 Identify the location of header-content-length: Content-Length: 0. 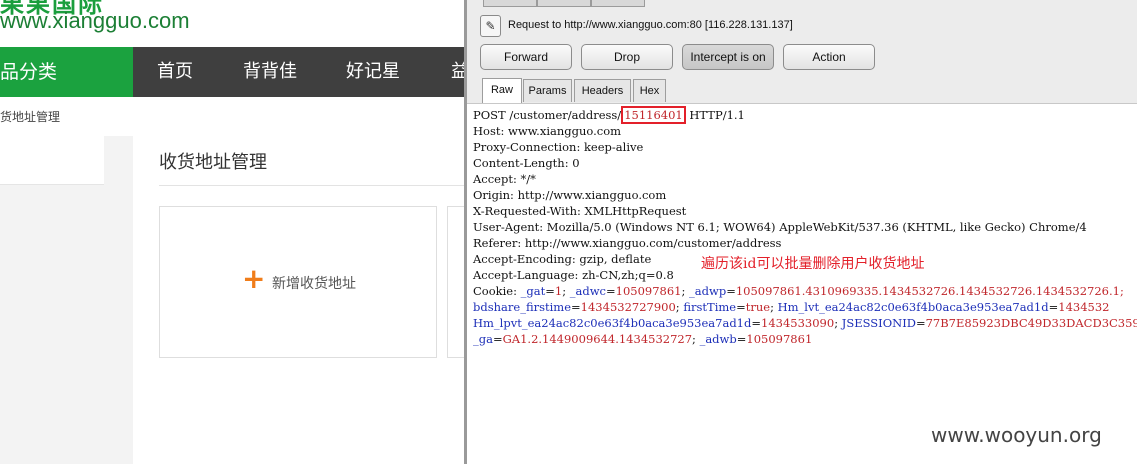
(526, 163).